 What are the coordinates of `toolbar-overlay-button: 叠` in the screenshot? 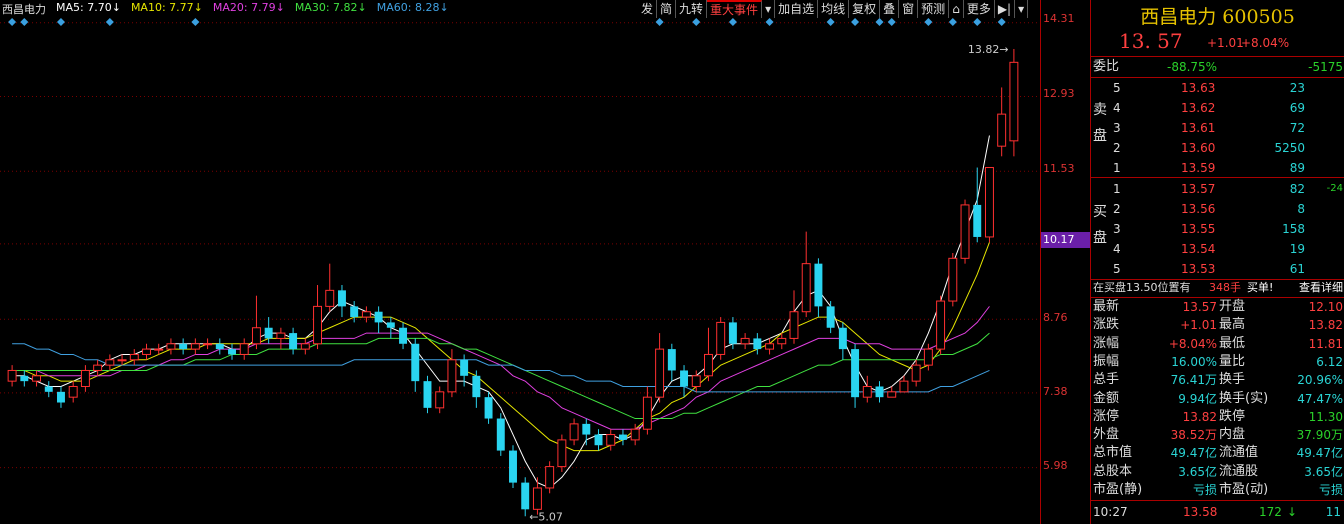 It's located at (890, 9).